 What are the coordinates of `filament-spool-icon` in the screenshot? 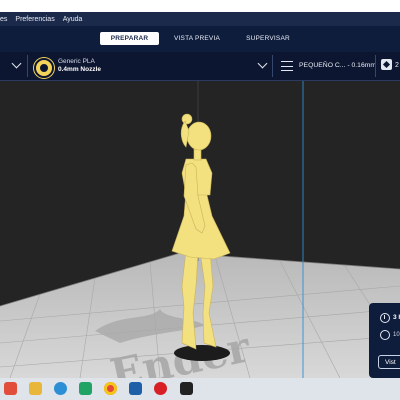 It's located at (44, 68).